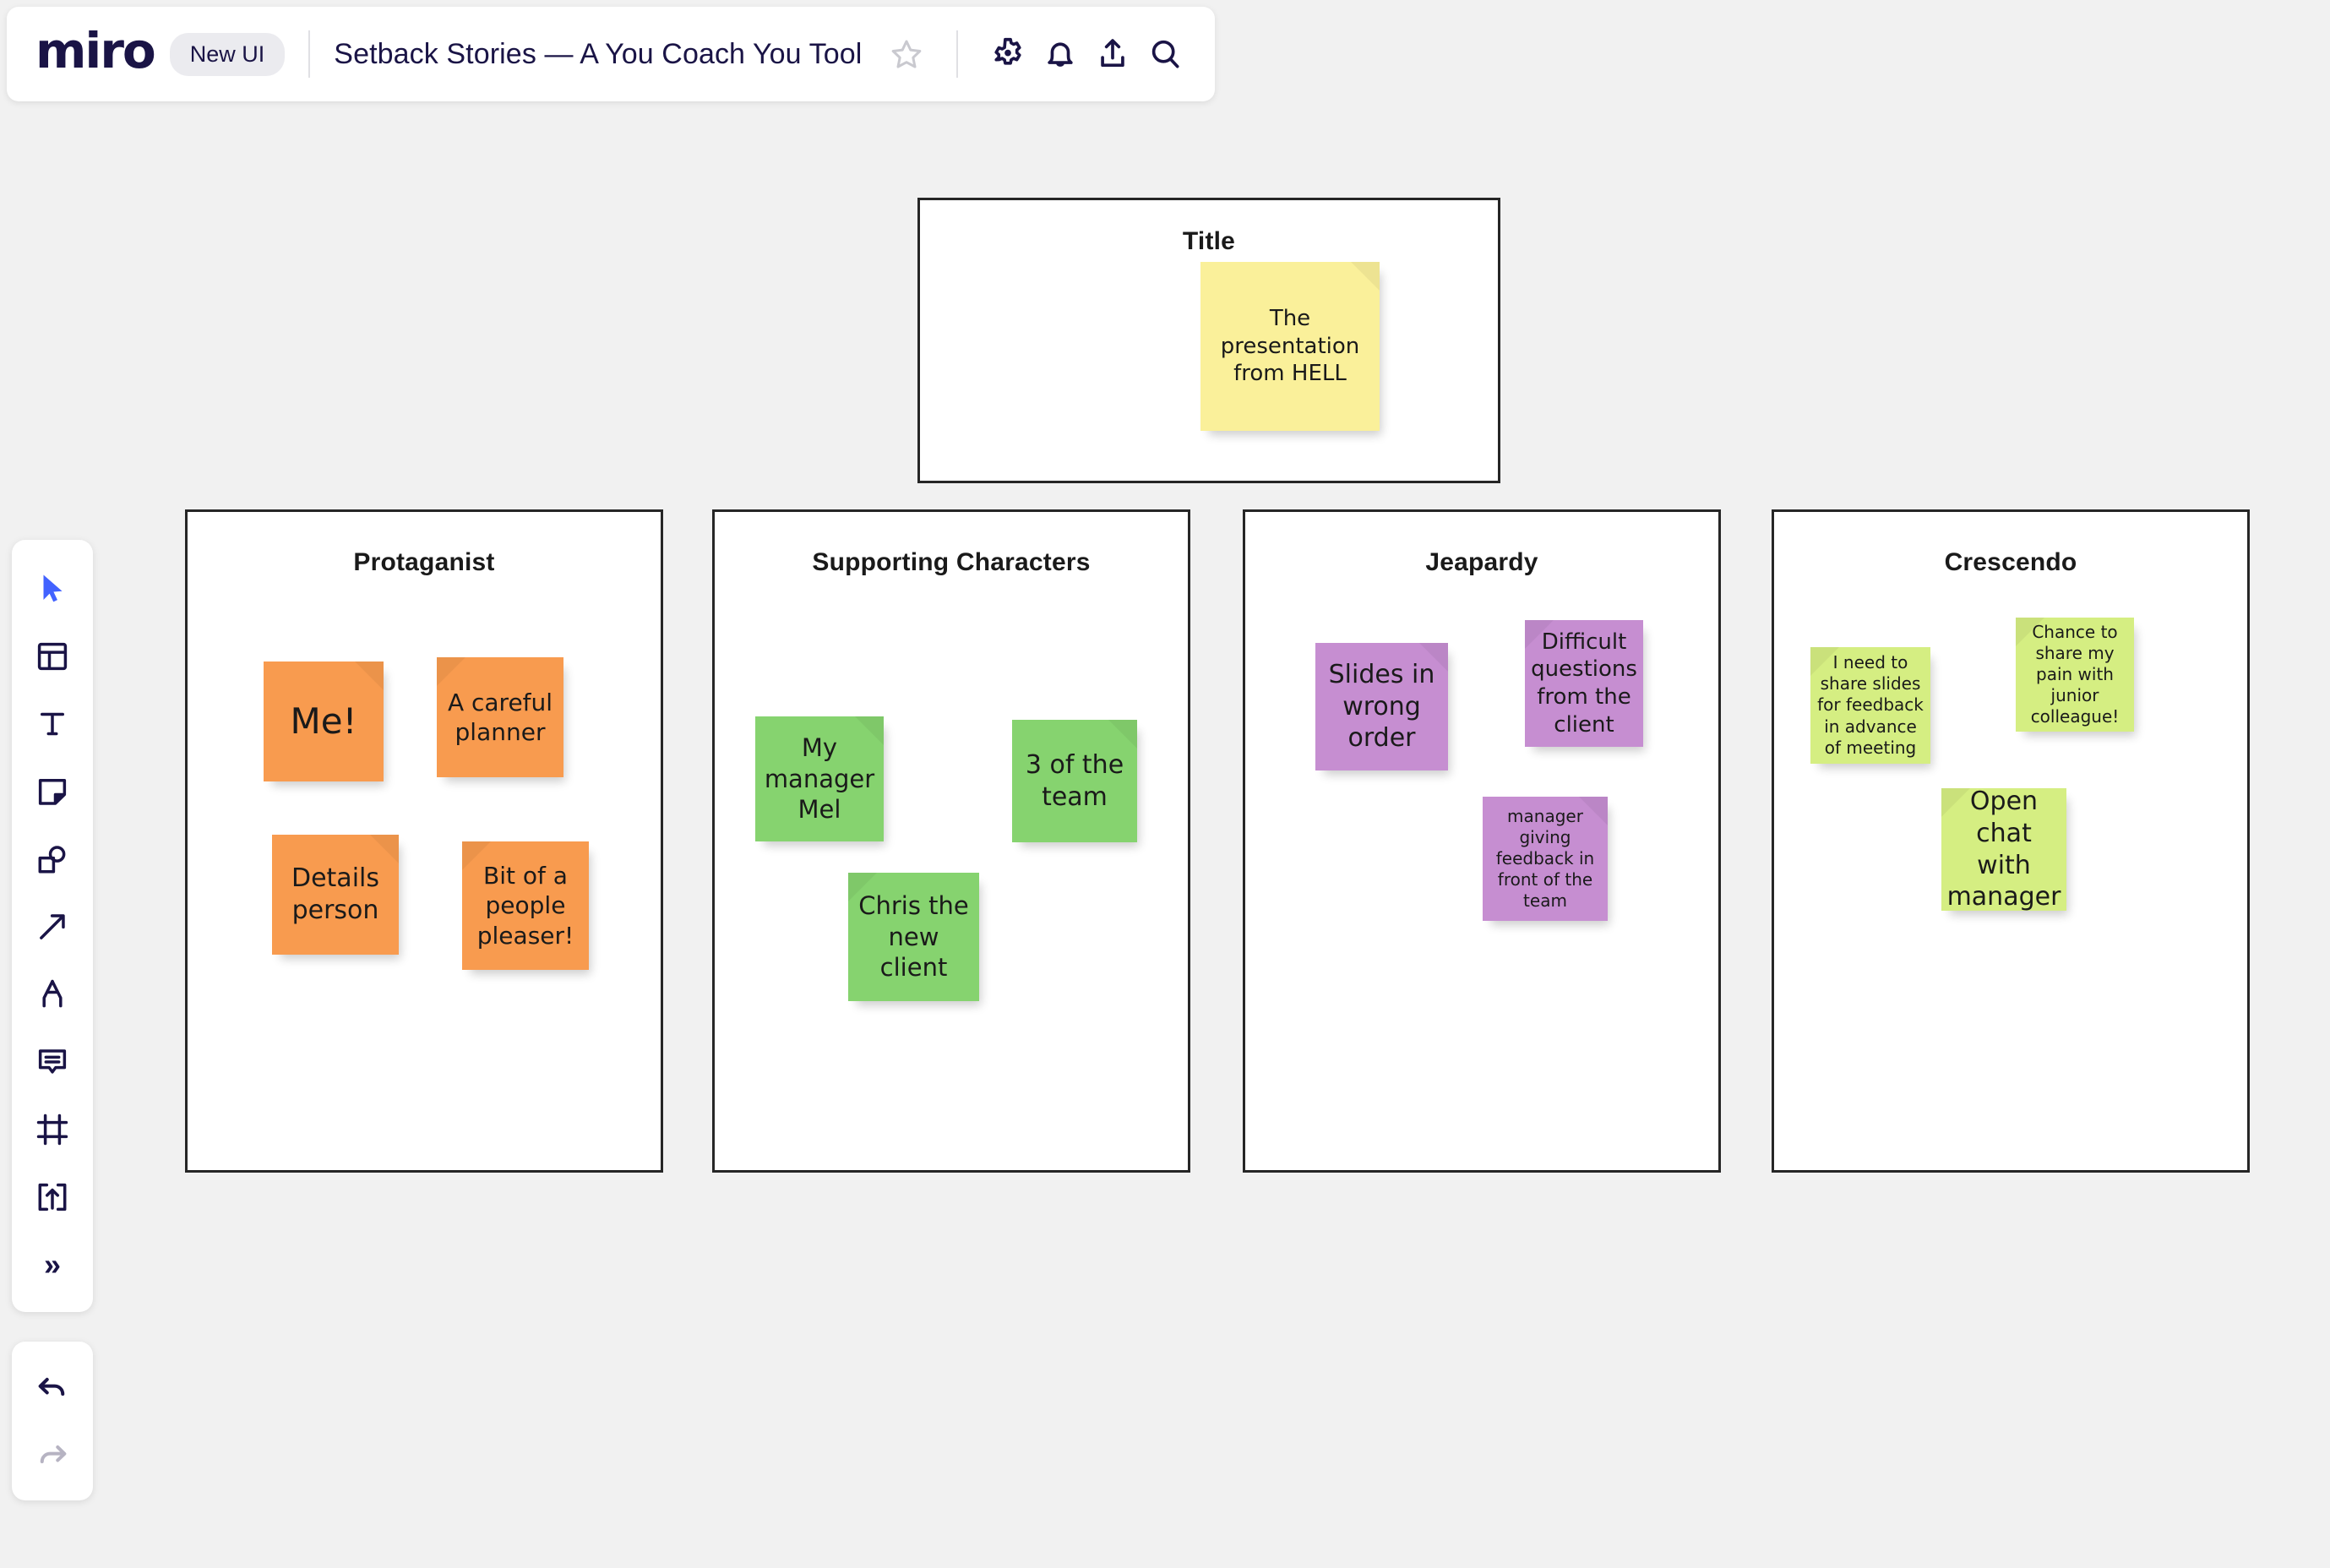 This screenshot has height=1568, width=2330. What do you see at coordinates (819, 778) in the screenshot?
I see `sticky-note-manager-mel: My manager Mel` at bounding box center [819, 778].